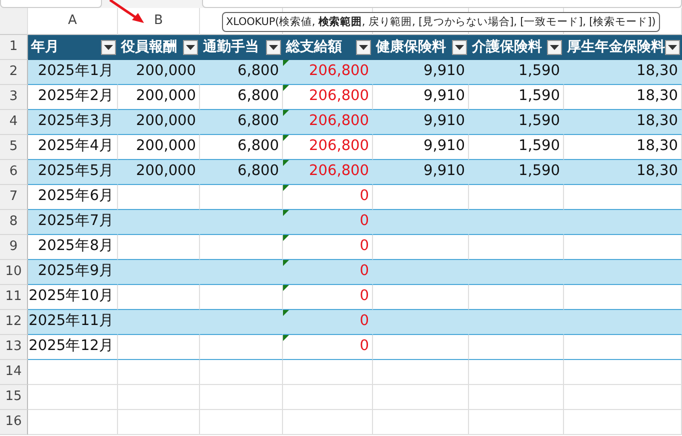 This screenshot has height=436, width=682. I want to click on table-header-cell: 介護保険料, so click(516, 47).